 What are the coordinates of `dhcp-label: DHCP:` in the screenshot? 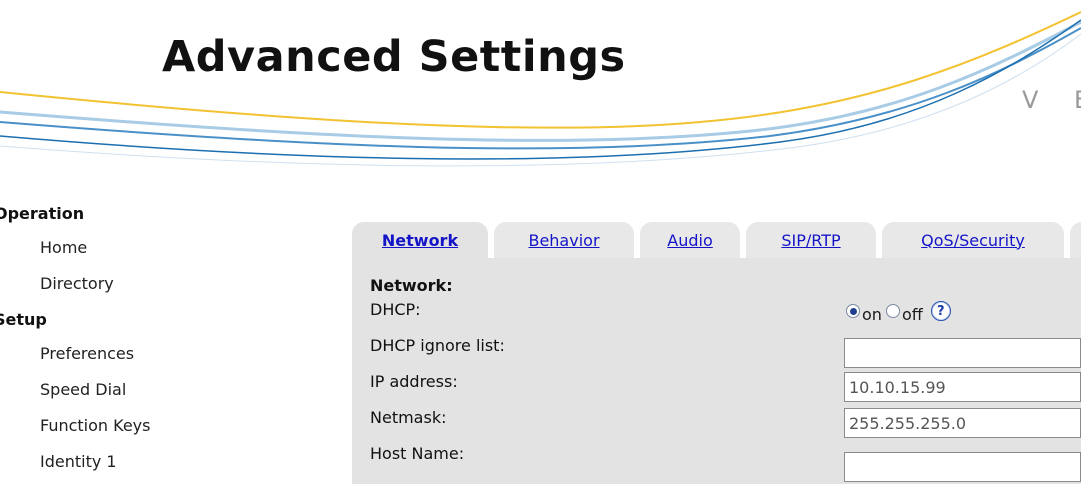 It's located at (395, 309).